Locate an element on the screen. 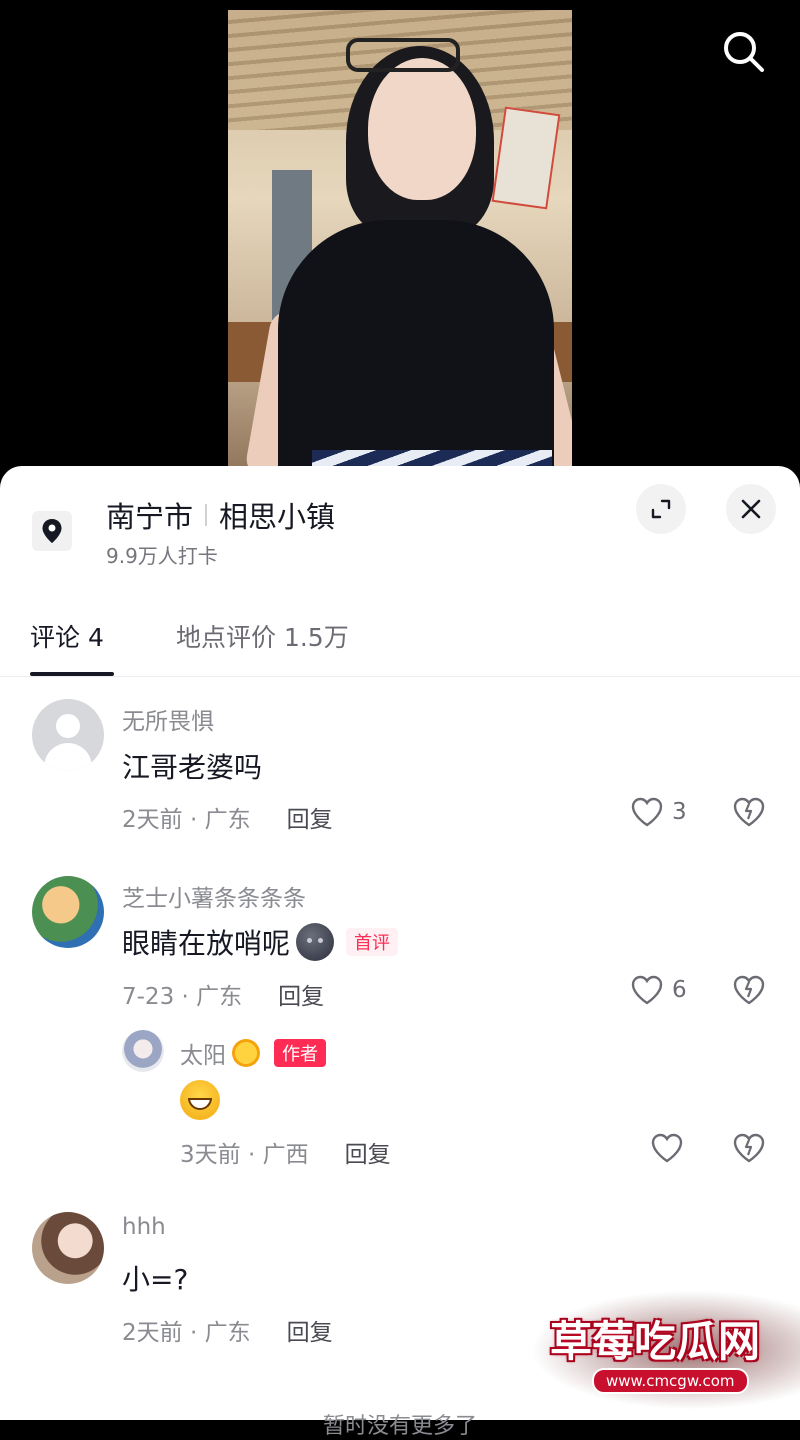  like-button is located at coordinates (667, 1148).